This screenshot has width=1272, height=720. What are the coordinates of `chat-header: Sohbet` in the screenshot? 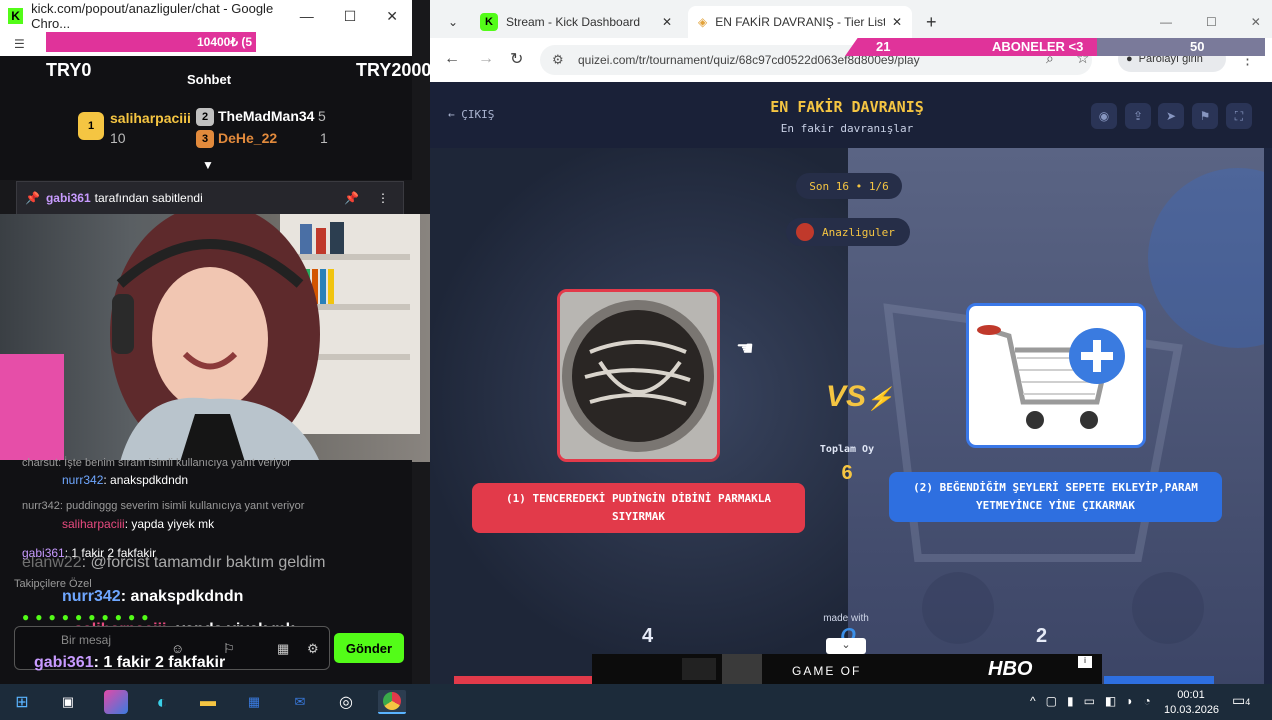 It's located at (209, 79).